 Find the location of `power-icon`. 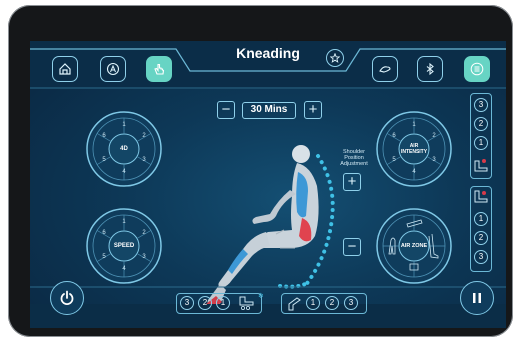

power-icon is located at coordinates (67, 297).